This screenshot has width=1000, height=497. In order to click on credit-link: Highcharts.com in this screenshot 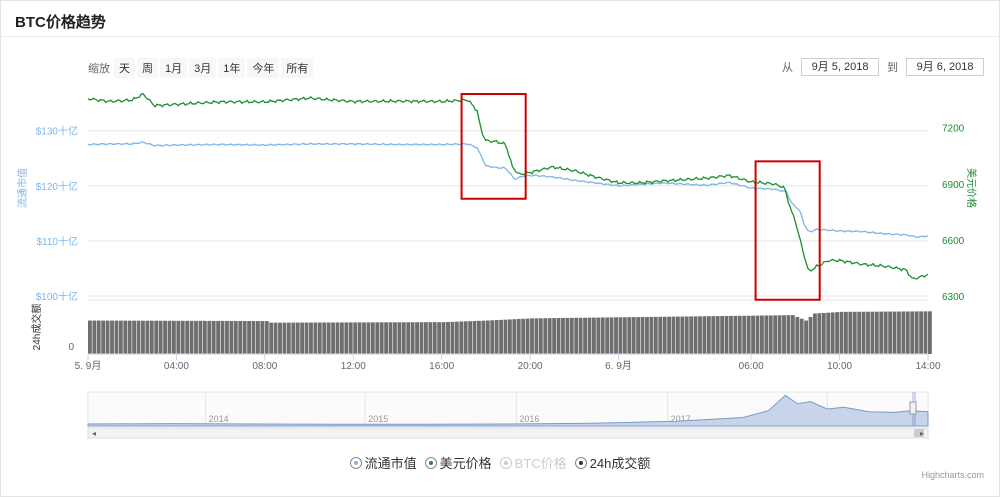, I will do `click(952, 475)`.